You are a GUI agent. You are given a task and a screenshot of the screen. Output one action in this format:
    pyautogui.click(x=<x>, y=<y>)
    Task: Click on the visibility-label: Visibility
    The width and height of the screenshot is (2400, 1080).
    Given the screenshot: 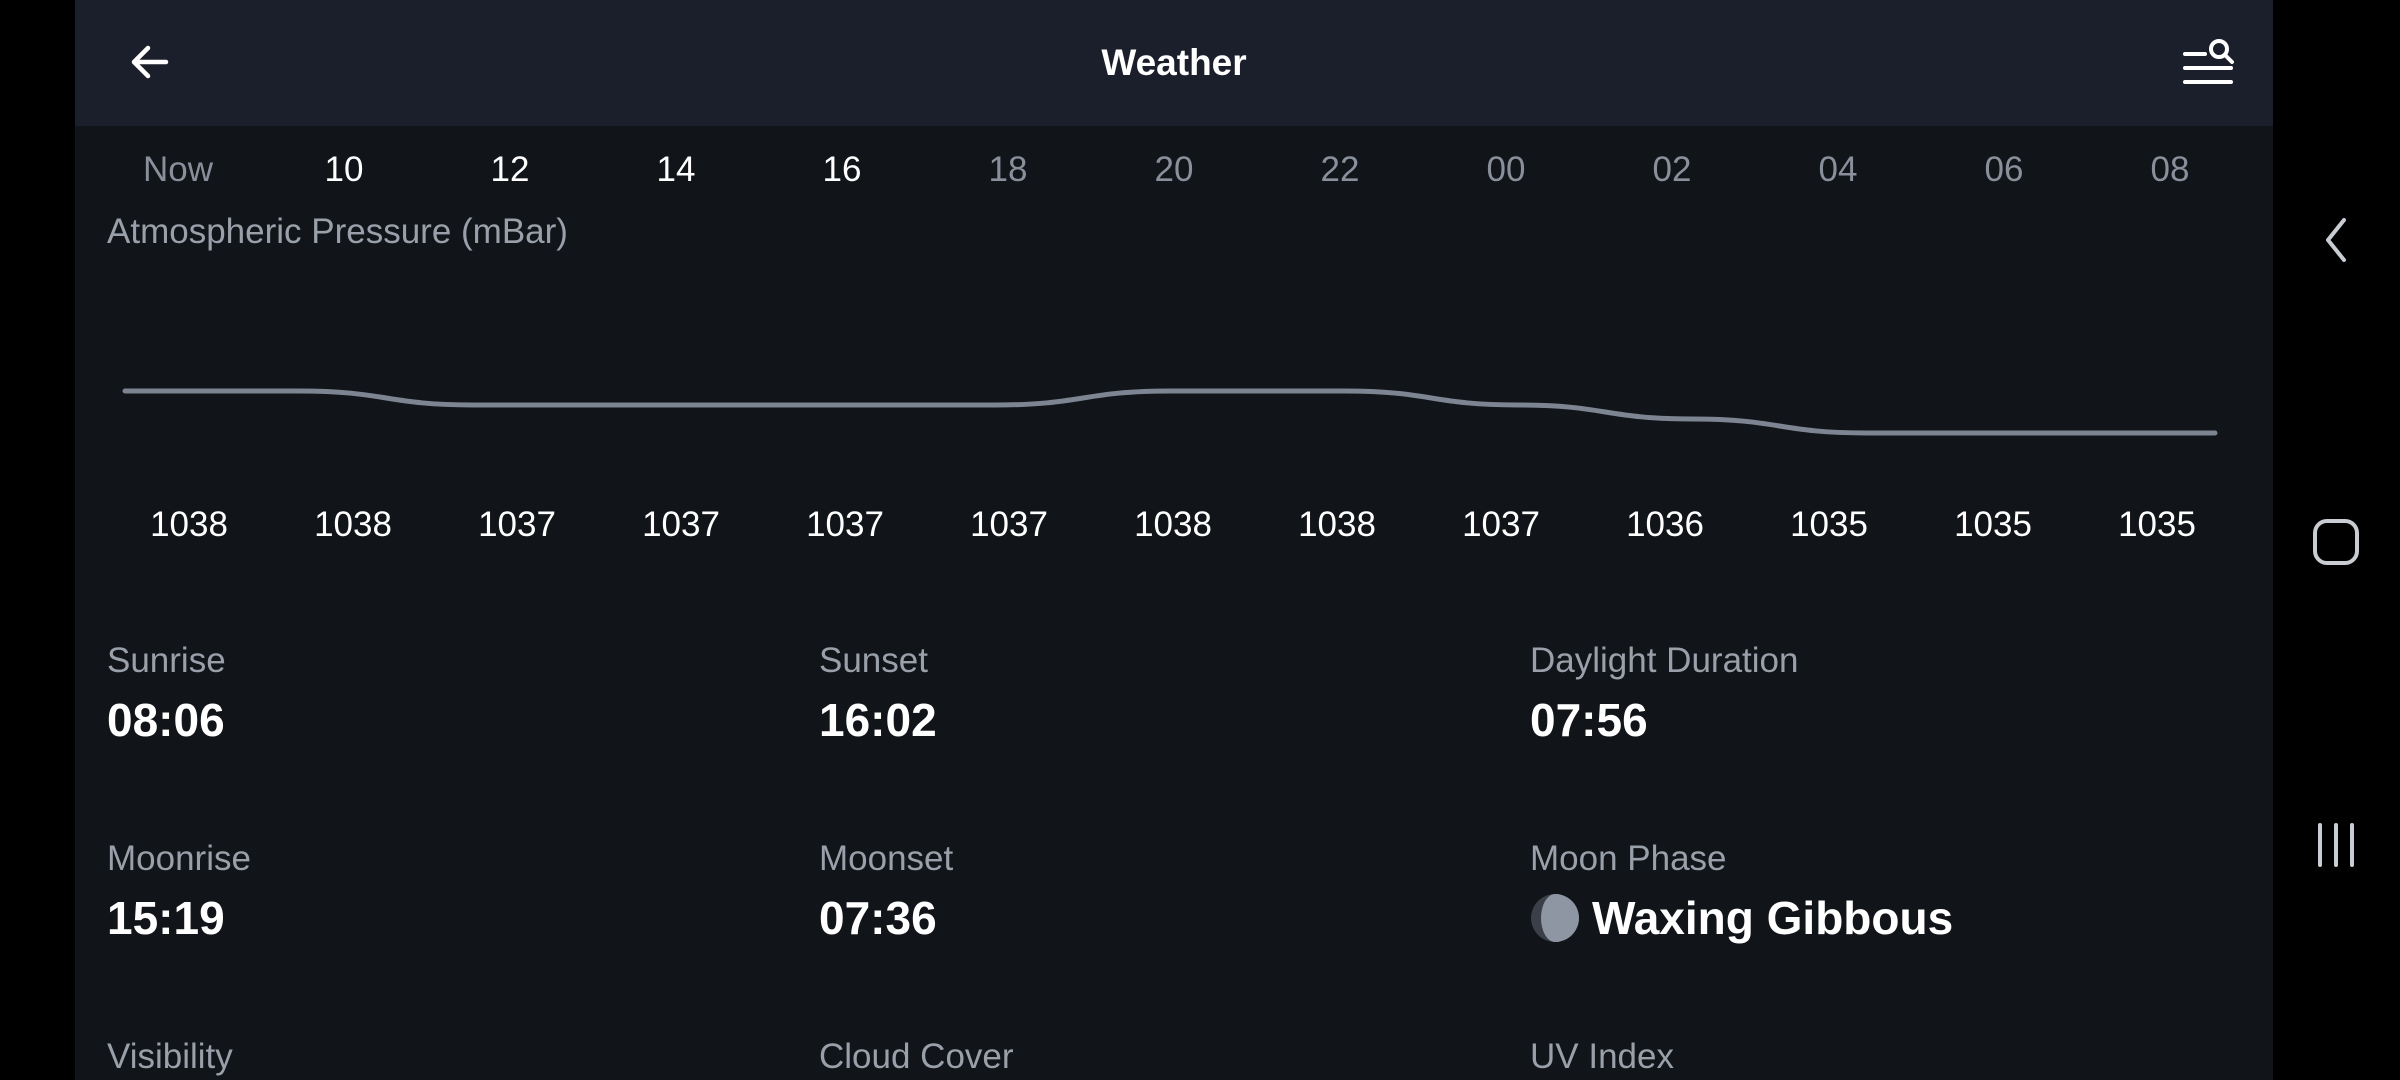 What is the action you would take?
    pyautogui.click(x=170, y=1056)
    